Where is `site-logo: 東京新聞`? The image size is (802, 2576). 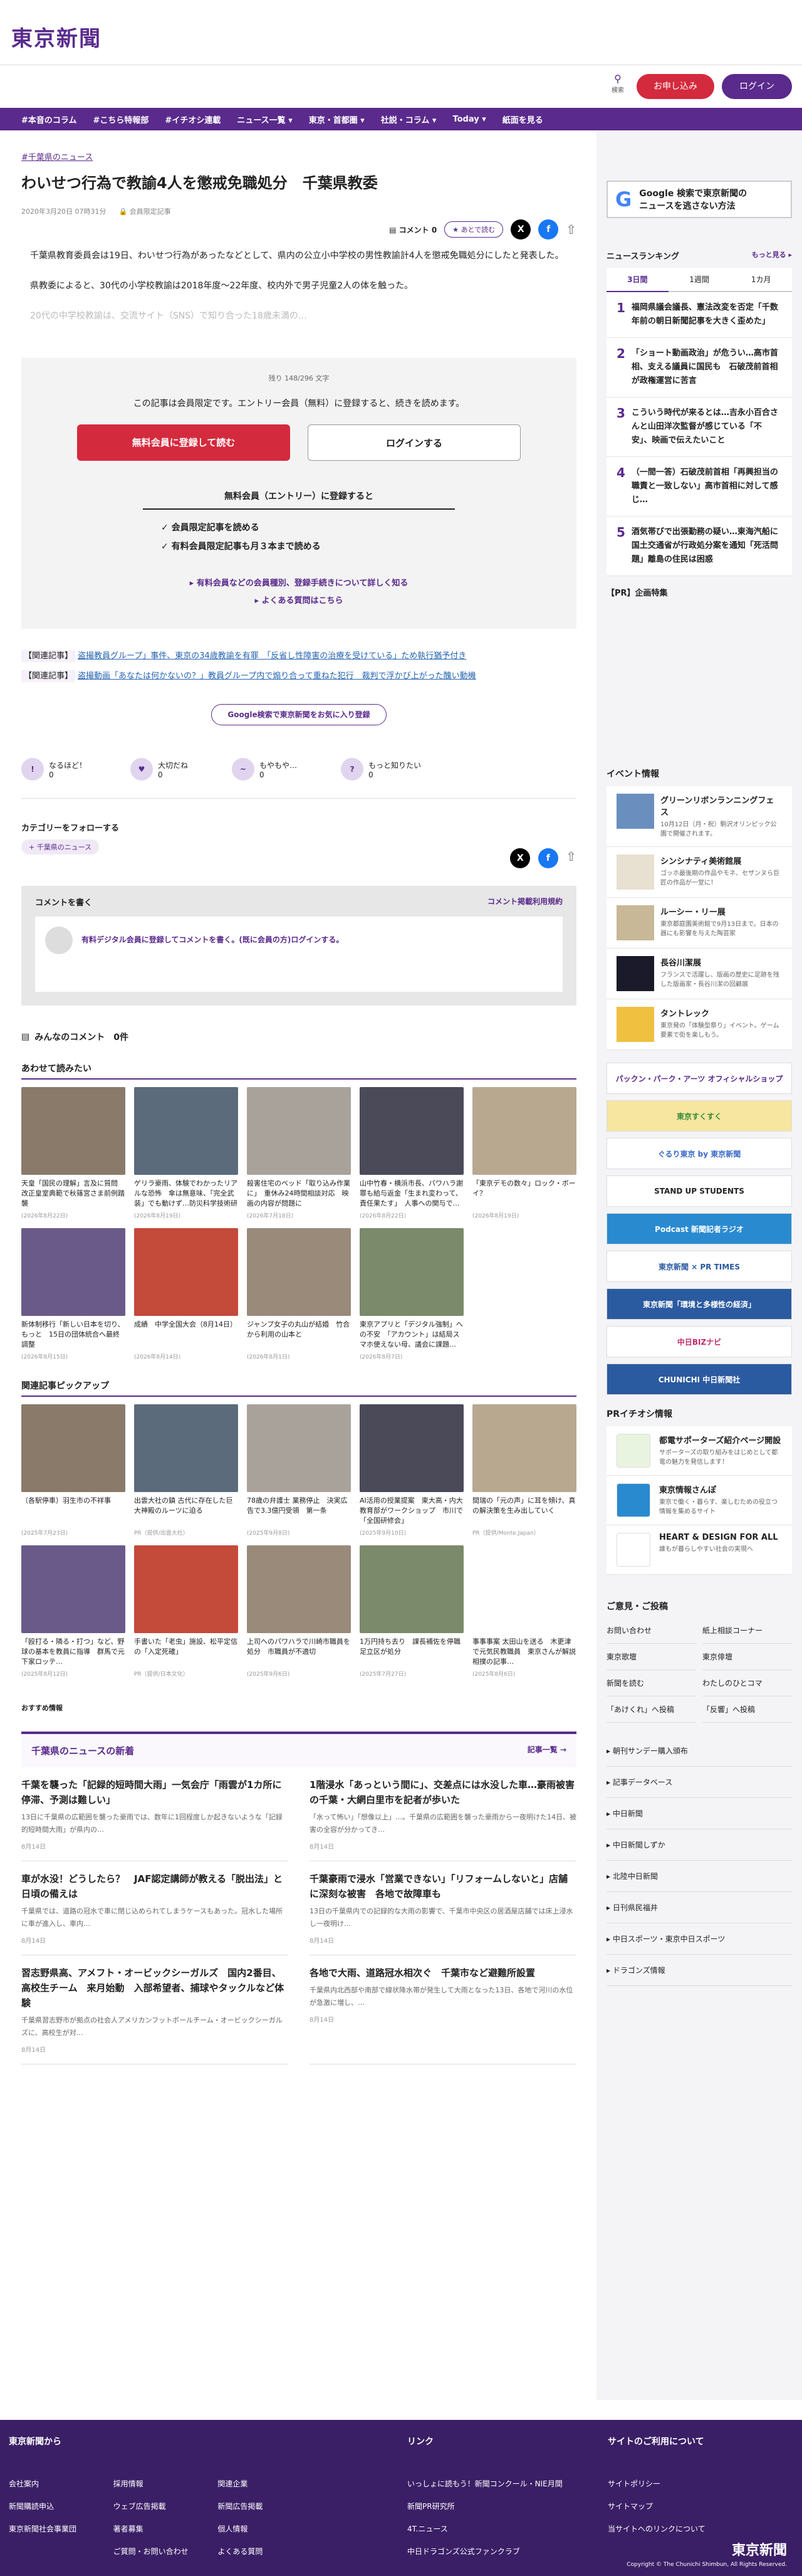
site-logo: 東京新聞 is located at coordinates (57, 36).